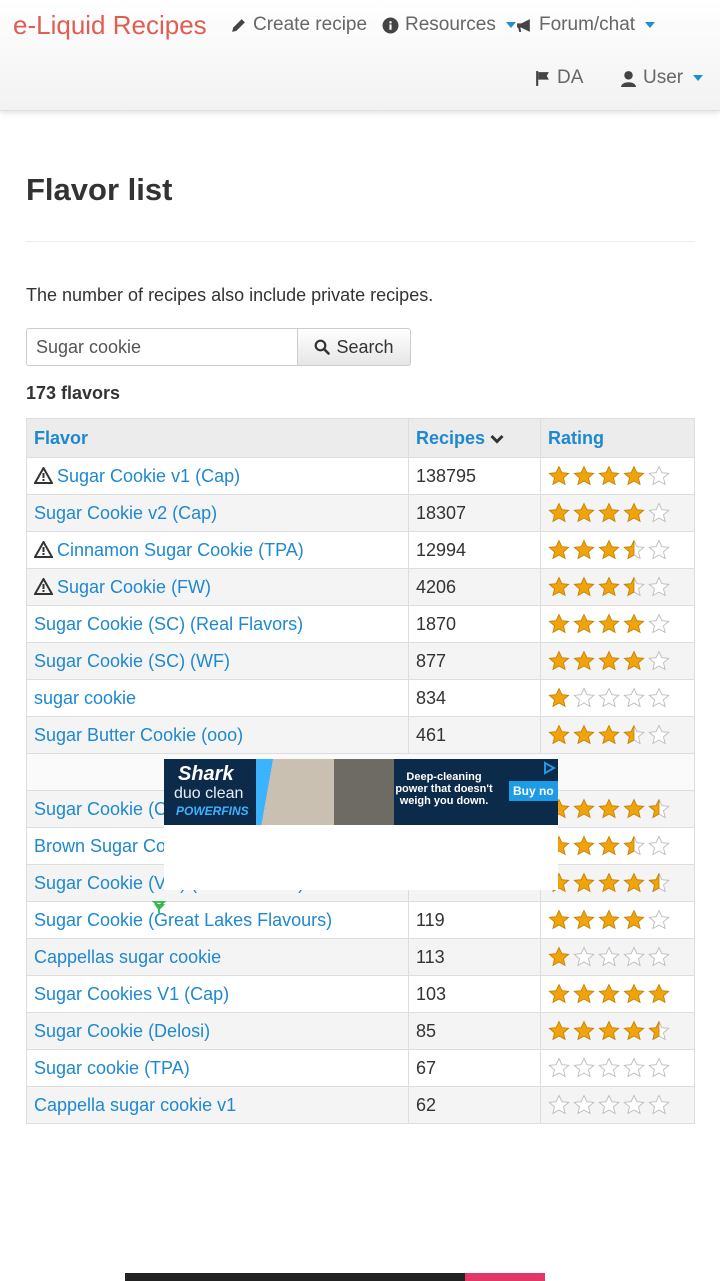  I want to click on table-row: Sugar Cookie v2 (Cap) 18307, so click(360, 513).